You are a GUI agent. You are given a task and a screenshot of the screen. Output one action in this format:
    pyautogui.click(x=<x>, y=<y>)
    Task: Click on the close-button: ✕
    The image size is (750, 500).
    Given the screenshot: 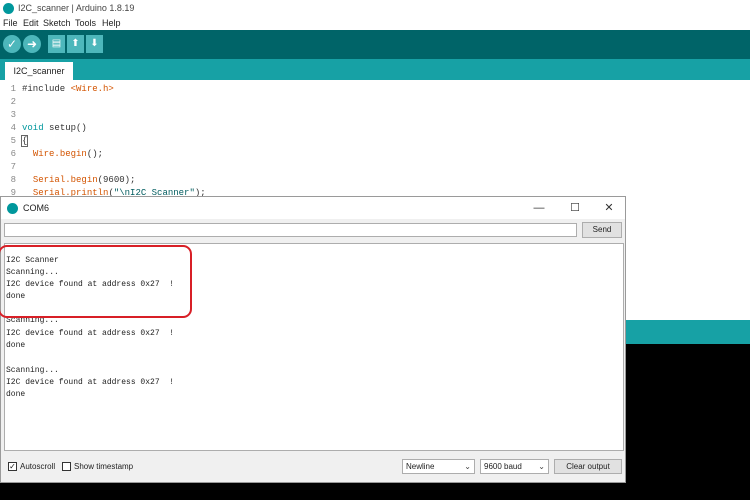 What is the action you would take?
    pyautogui.click(x=609, y=208)
    